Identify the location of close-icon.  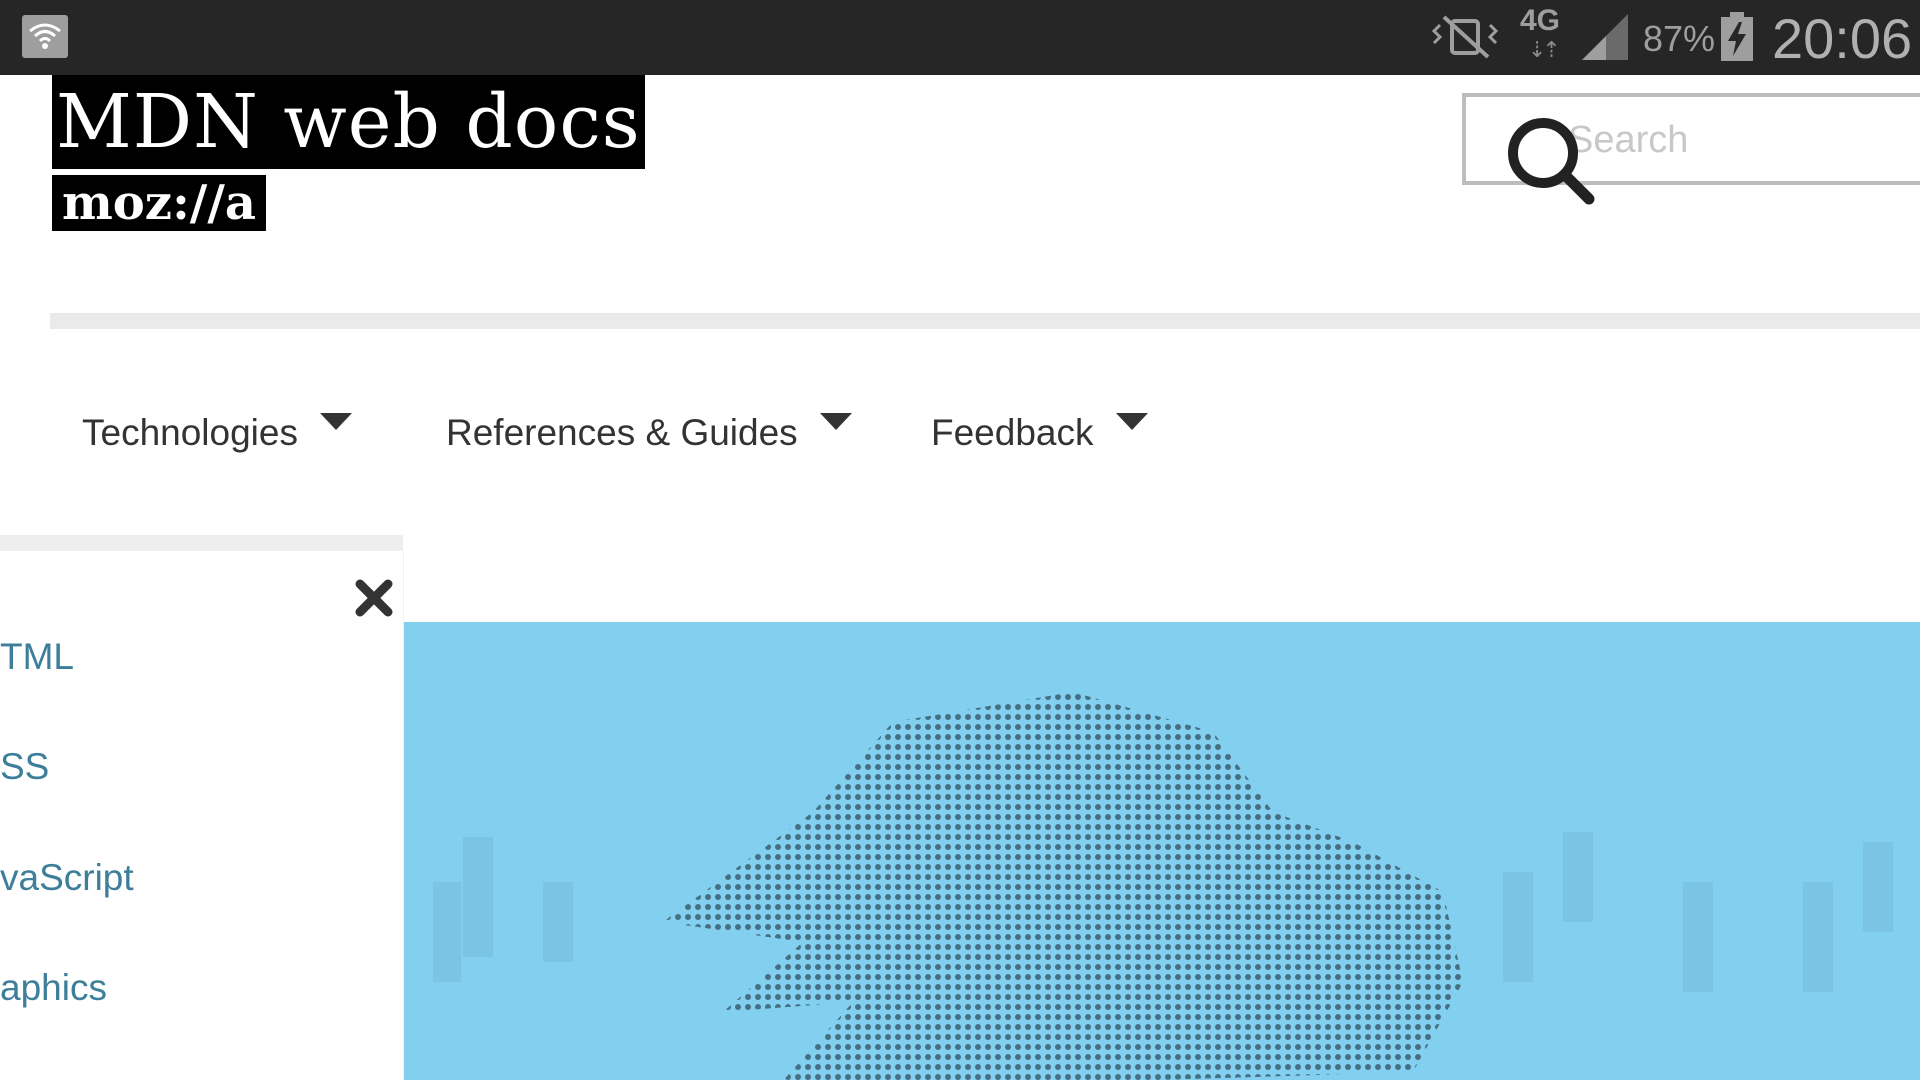
(374, 598).